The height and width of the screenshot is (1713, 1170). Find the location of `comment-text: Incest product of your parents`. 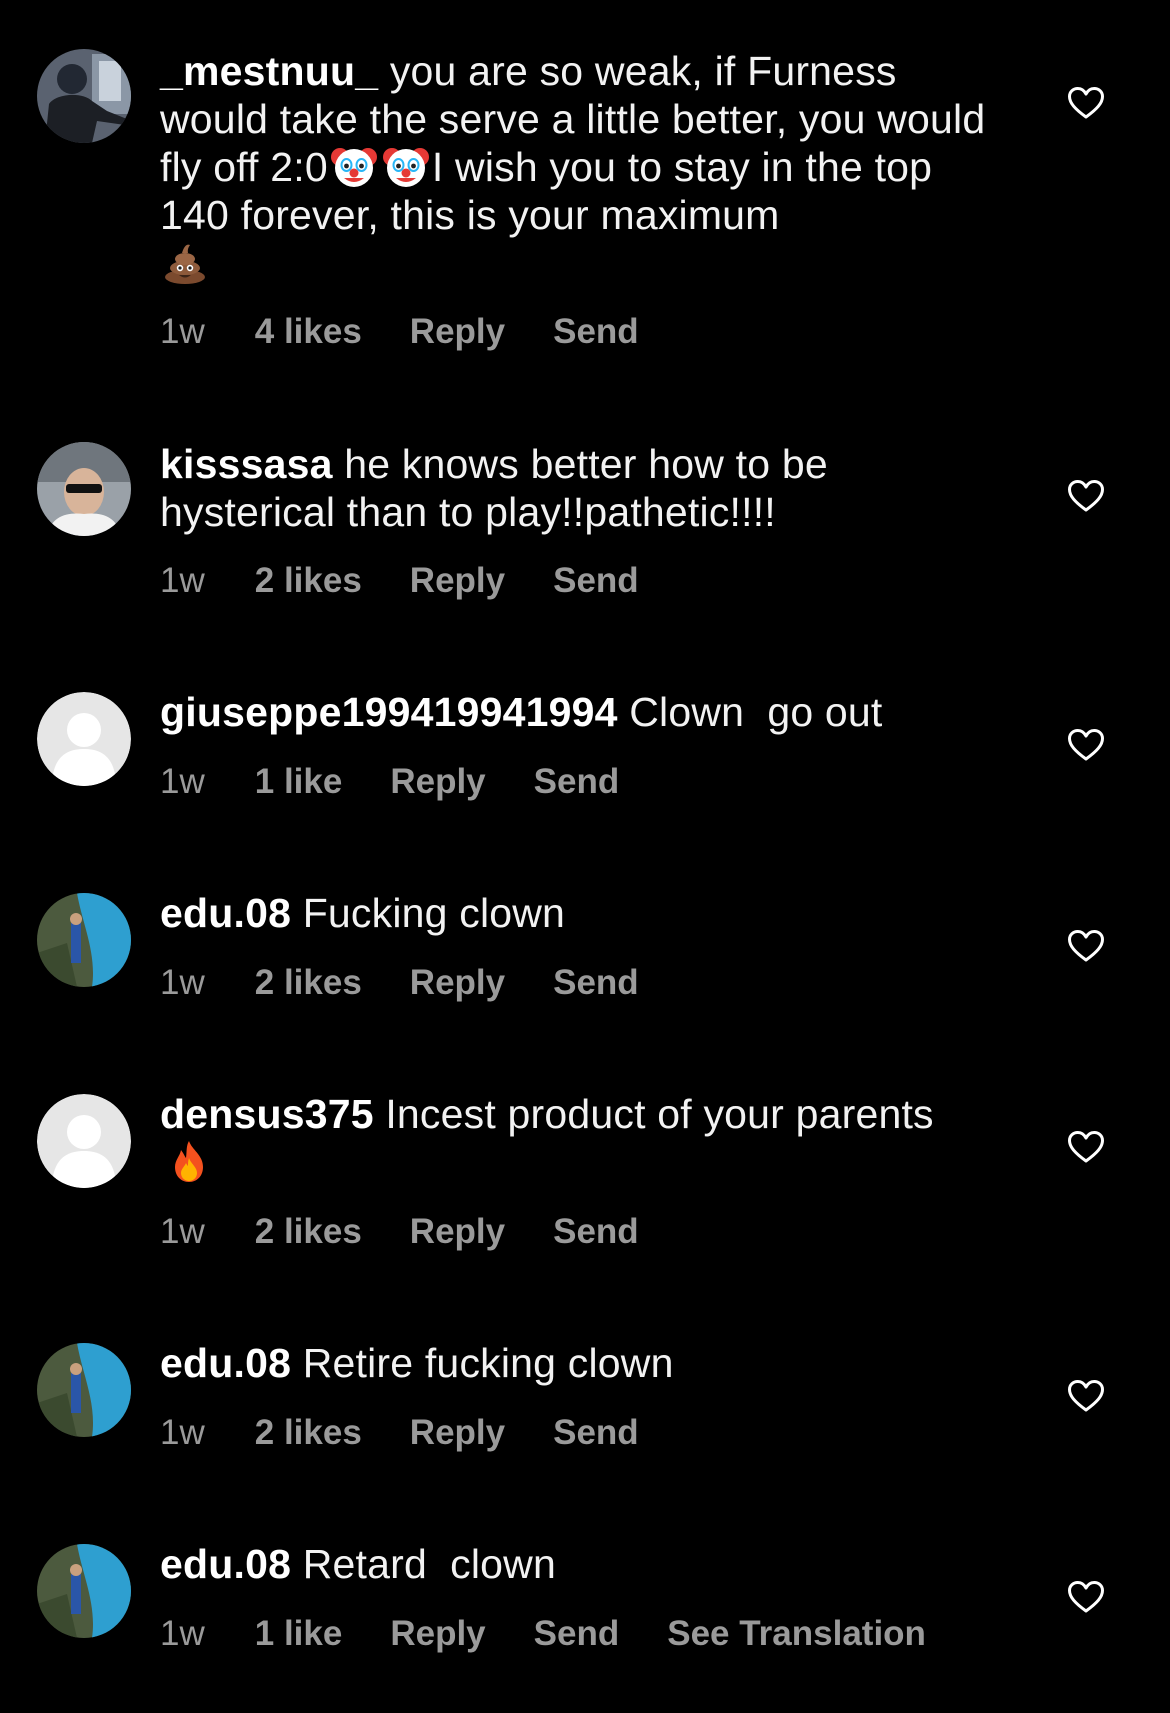

comment-text: Incest product of your parents is located at coordinates (659, 1114).